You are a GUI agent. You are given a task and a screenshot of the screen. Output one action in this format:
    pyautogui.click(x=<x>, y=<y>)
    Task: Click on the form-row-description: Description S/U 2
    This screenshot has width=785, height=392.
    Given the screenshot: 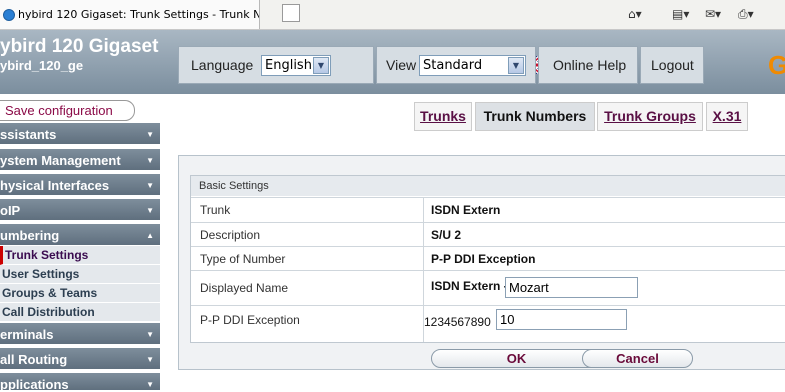 What is the action you would take?
    pyautogui.click(x=488, y=234)
    